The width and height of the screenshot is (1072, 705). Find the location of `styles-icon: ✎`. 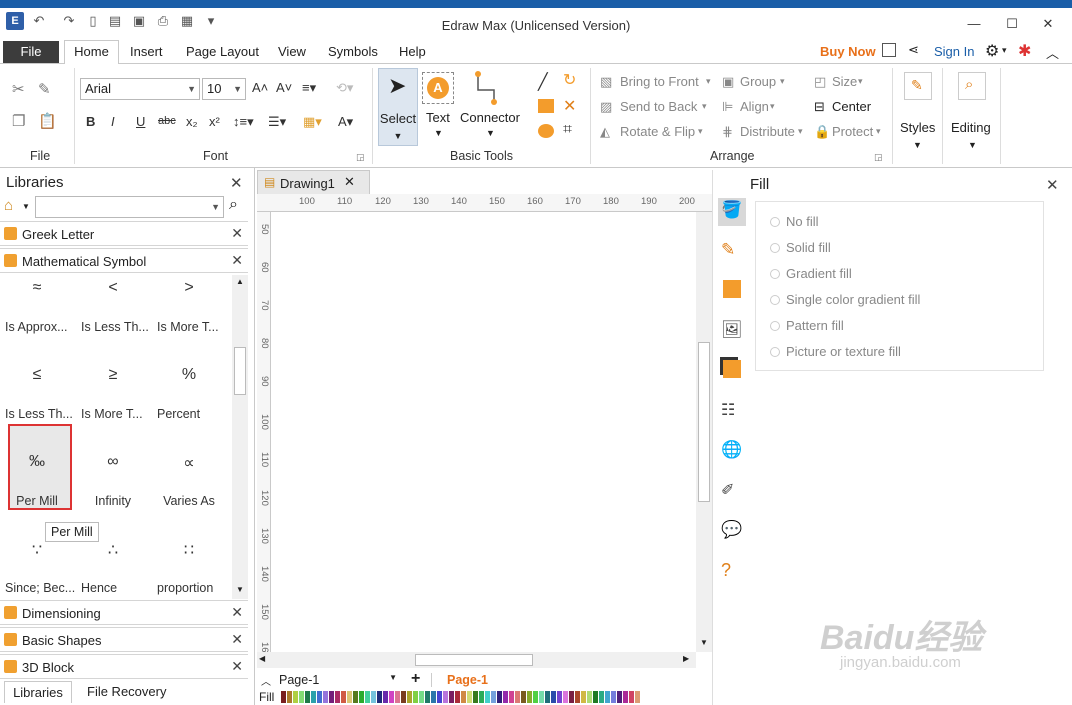

styles-icon: ✎ is located at coordinates (918, 86).